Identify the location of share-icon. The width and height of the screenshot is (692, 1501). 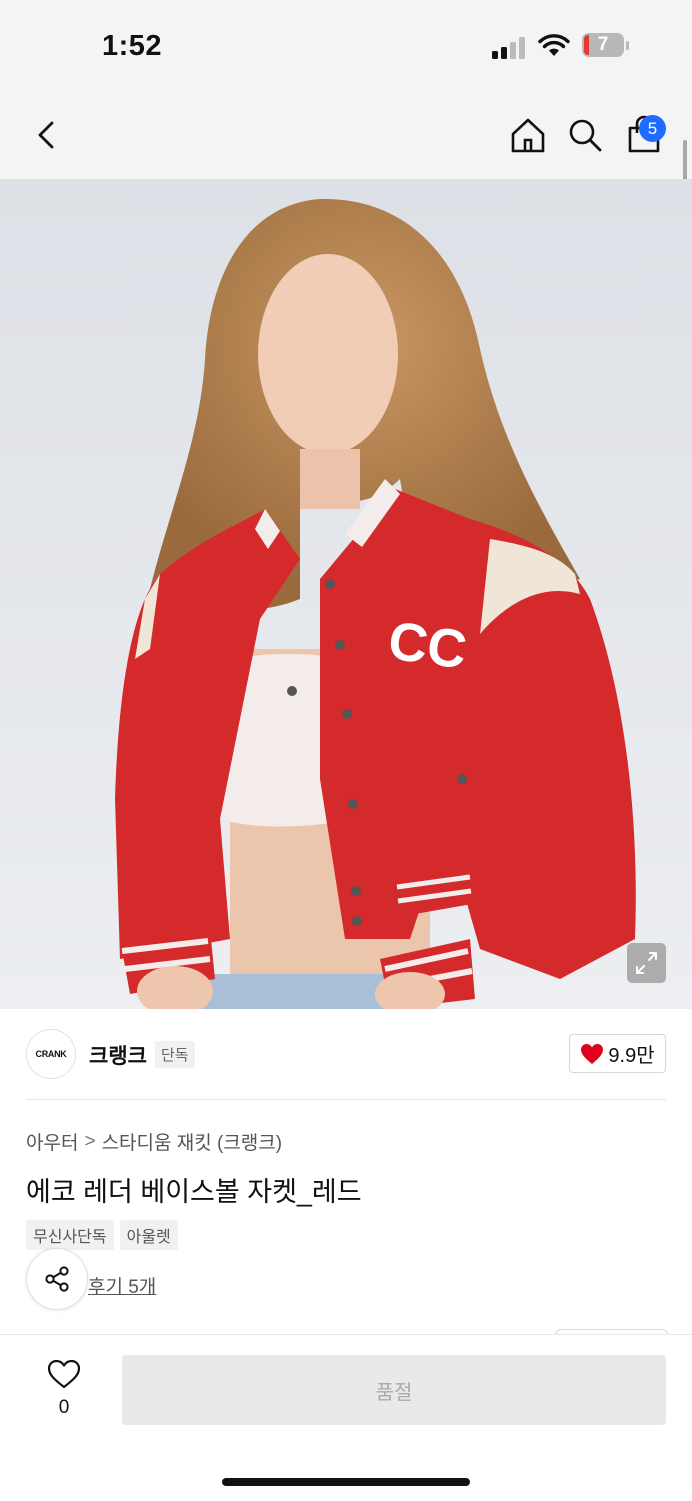
(57, 1279).